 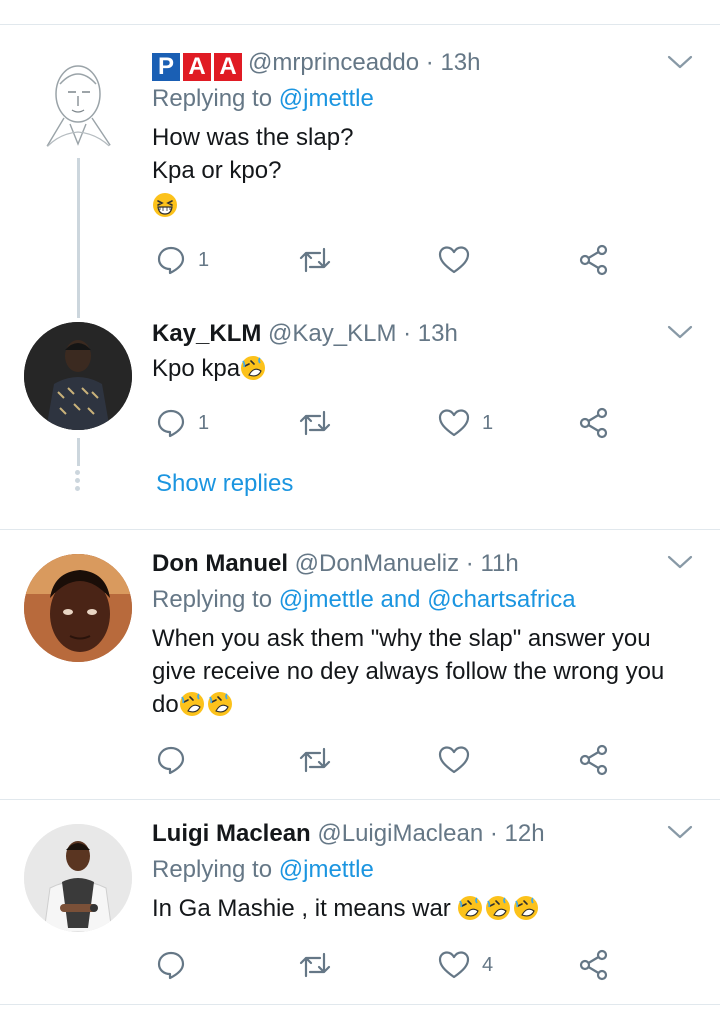 I want to click on timestamp: · 12h, so click(x=517, y=833).